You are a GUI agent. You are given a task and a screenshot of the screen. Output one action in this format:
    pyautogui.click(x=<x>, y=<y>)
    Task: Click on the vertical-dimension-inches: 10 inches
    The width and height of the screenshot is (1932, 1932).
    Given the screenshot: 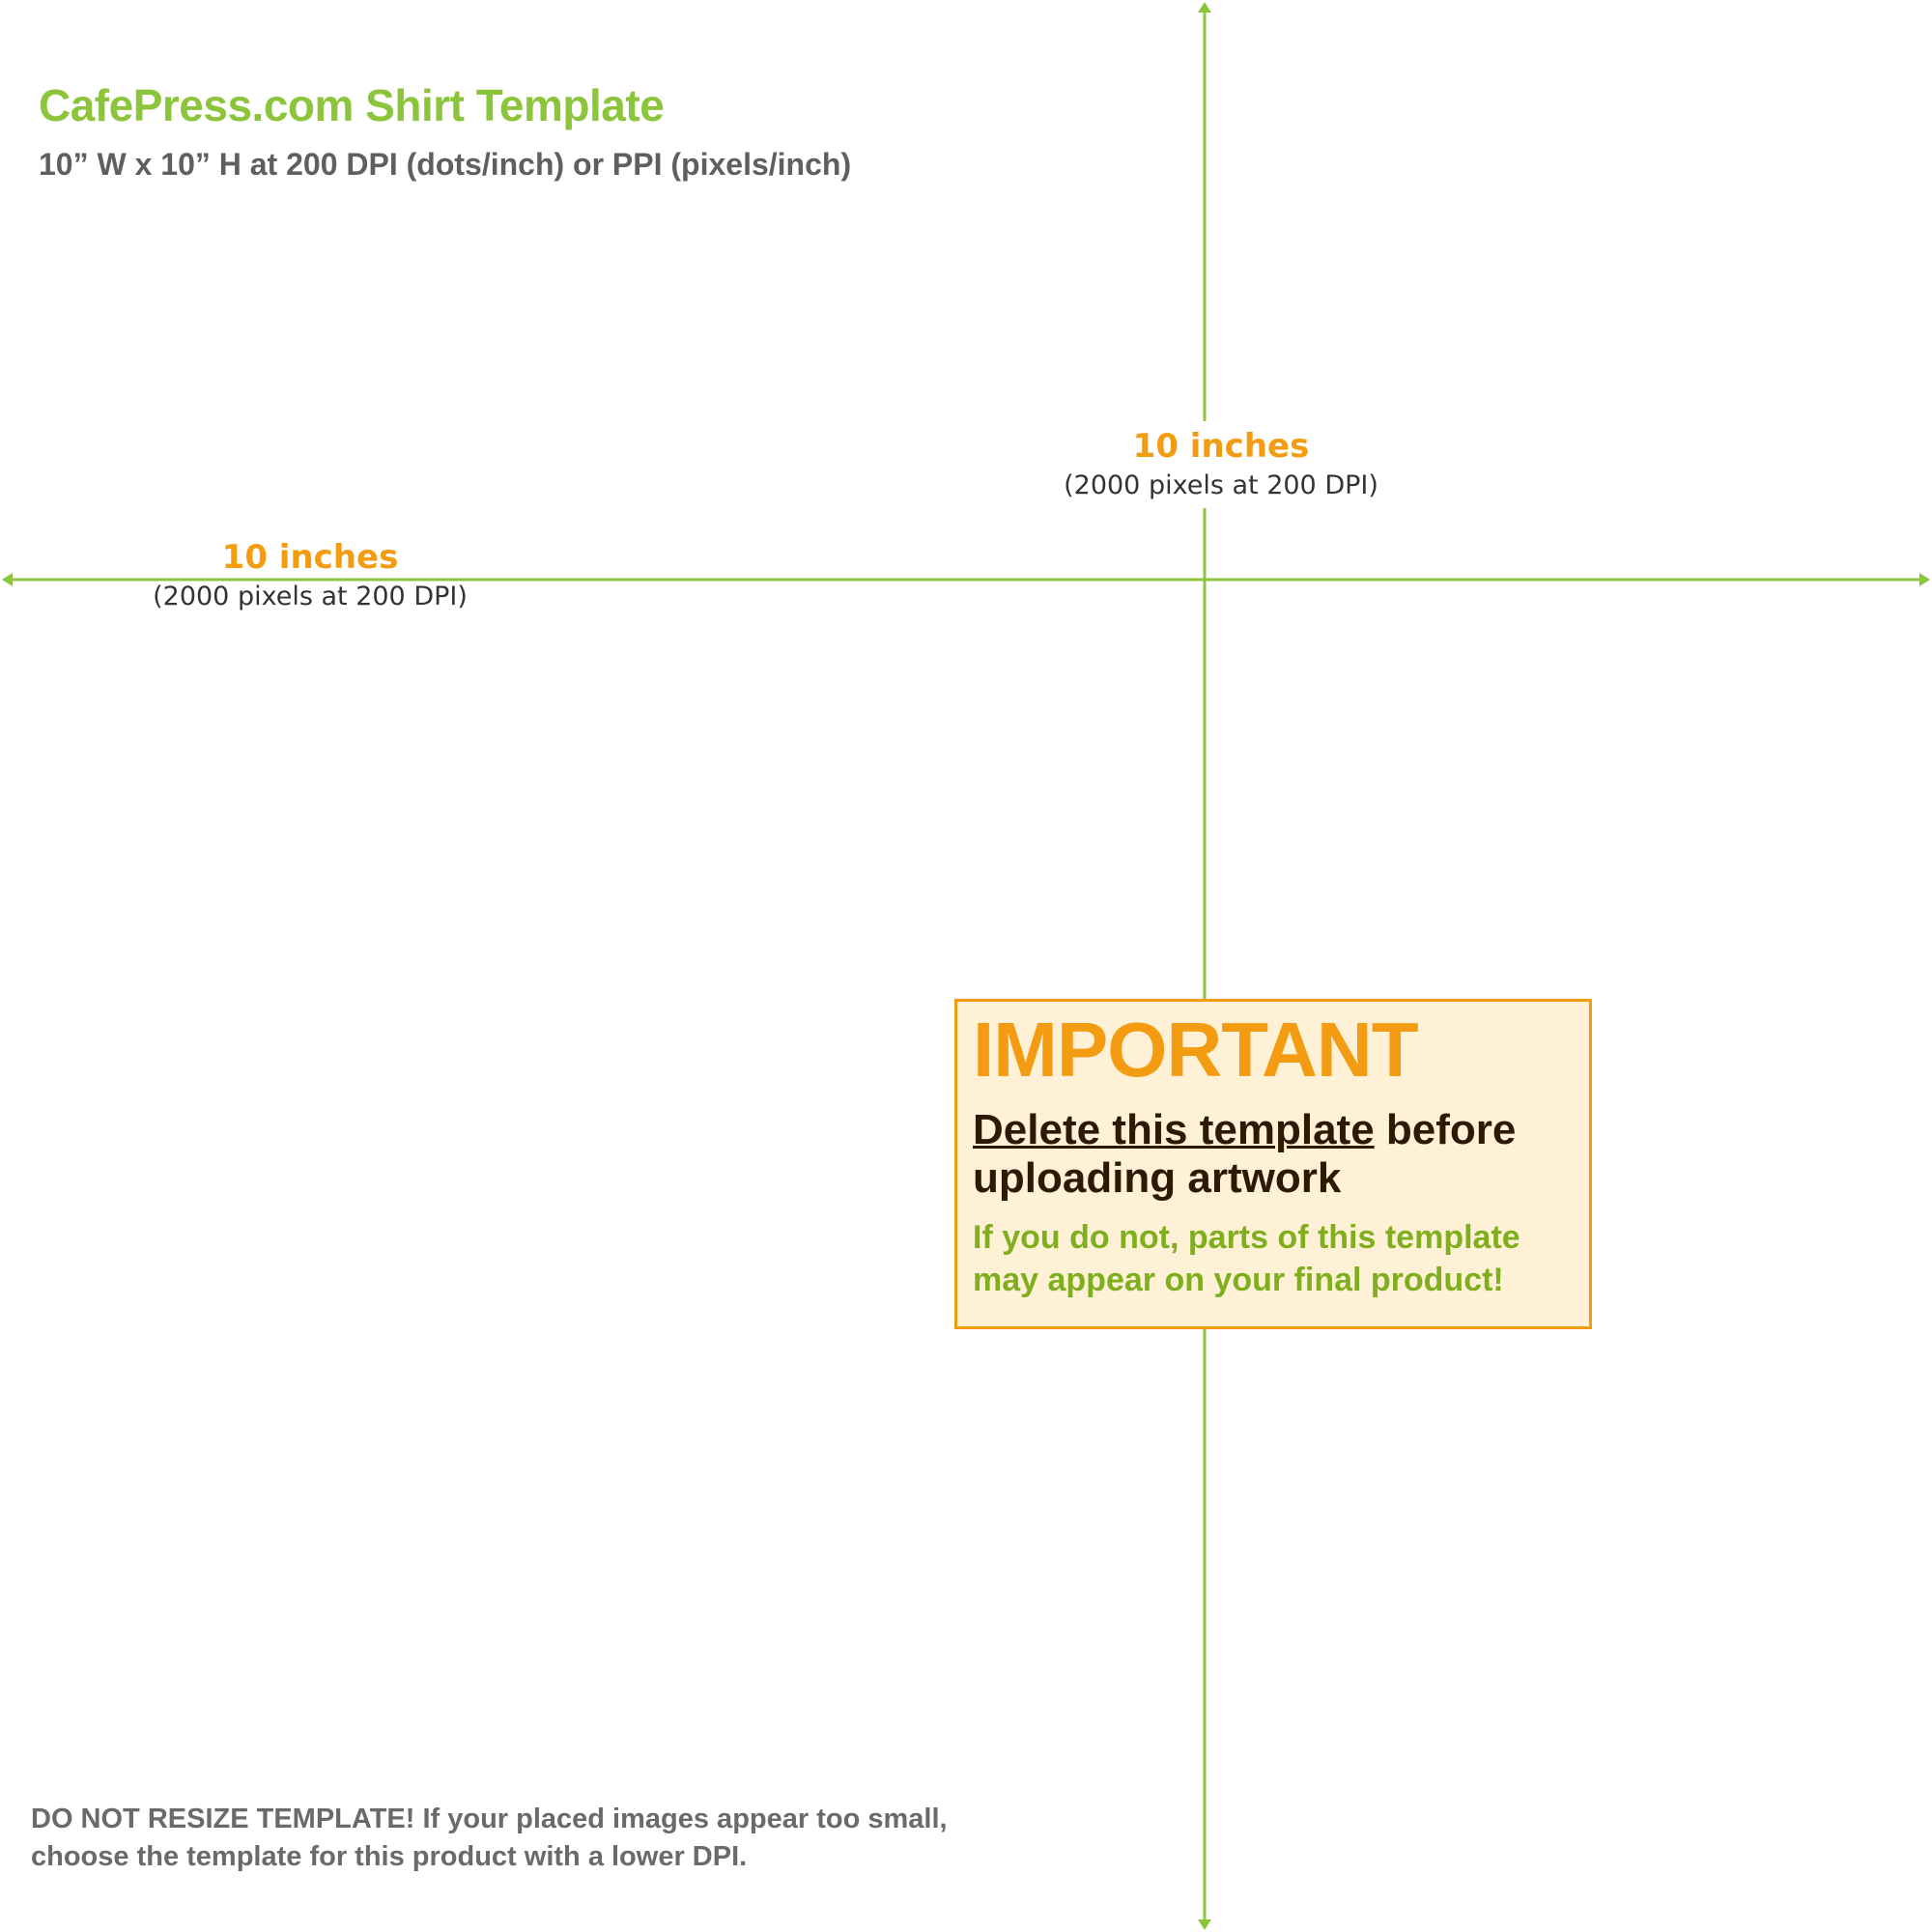 What is the action you would take?
    pyautogui.click(x=1221, y=446)
    